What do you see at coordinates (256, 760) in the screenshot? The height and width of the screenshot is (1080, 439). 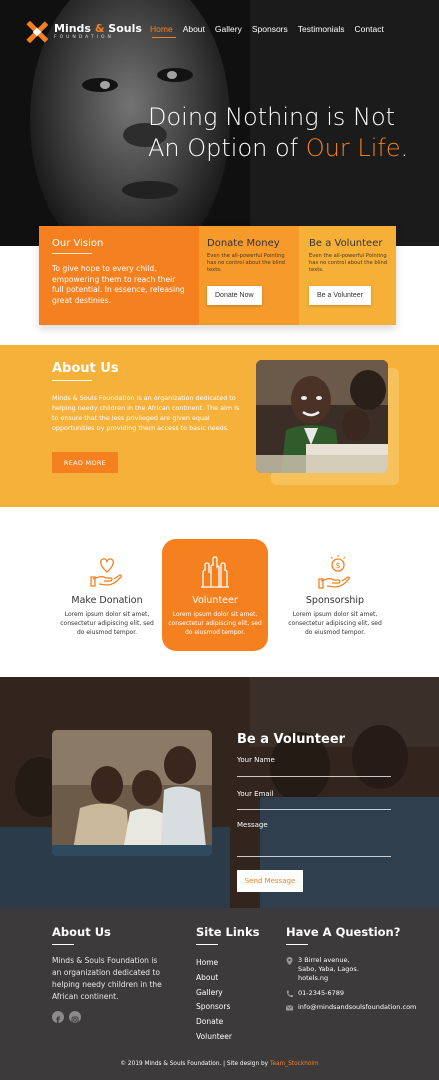 I see `name-field-label: Your Name` at bounding box center [256, 760].